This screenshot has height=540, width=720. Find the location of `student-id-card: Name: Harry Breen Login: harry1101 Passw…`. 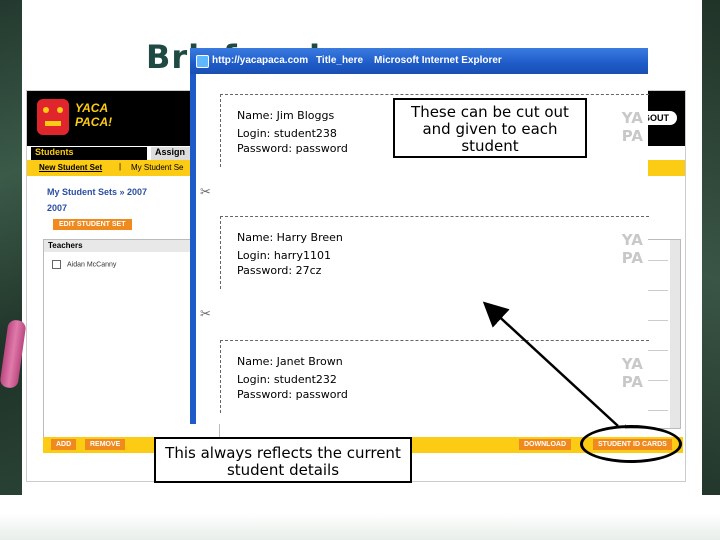

student-id-card: Name: Harry Breen Login: harry1101 Passw… is located at coordinates (434, 252).